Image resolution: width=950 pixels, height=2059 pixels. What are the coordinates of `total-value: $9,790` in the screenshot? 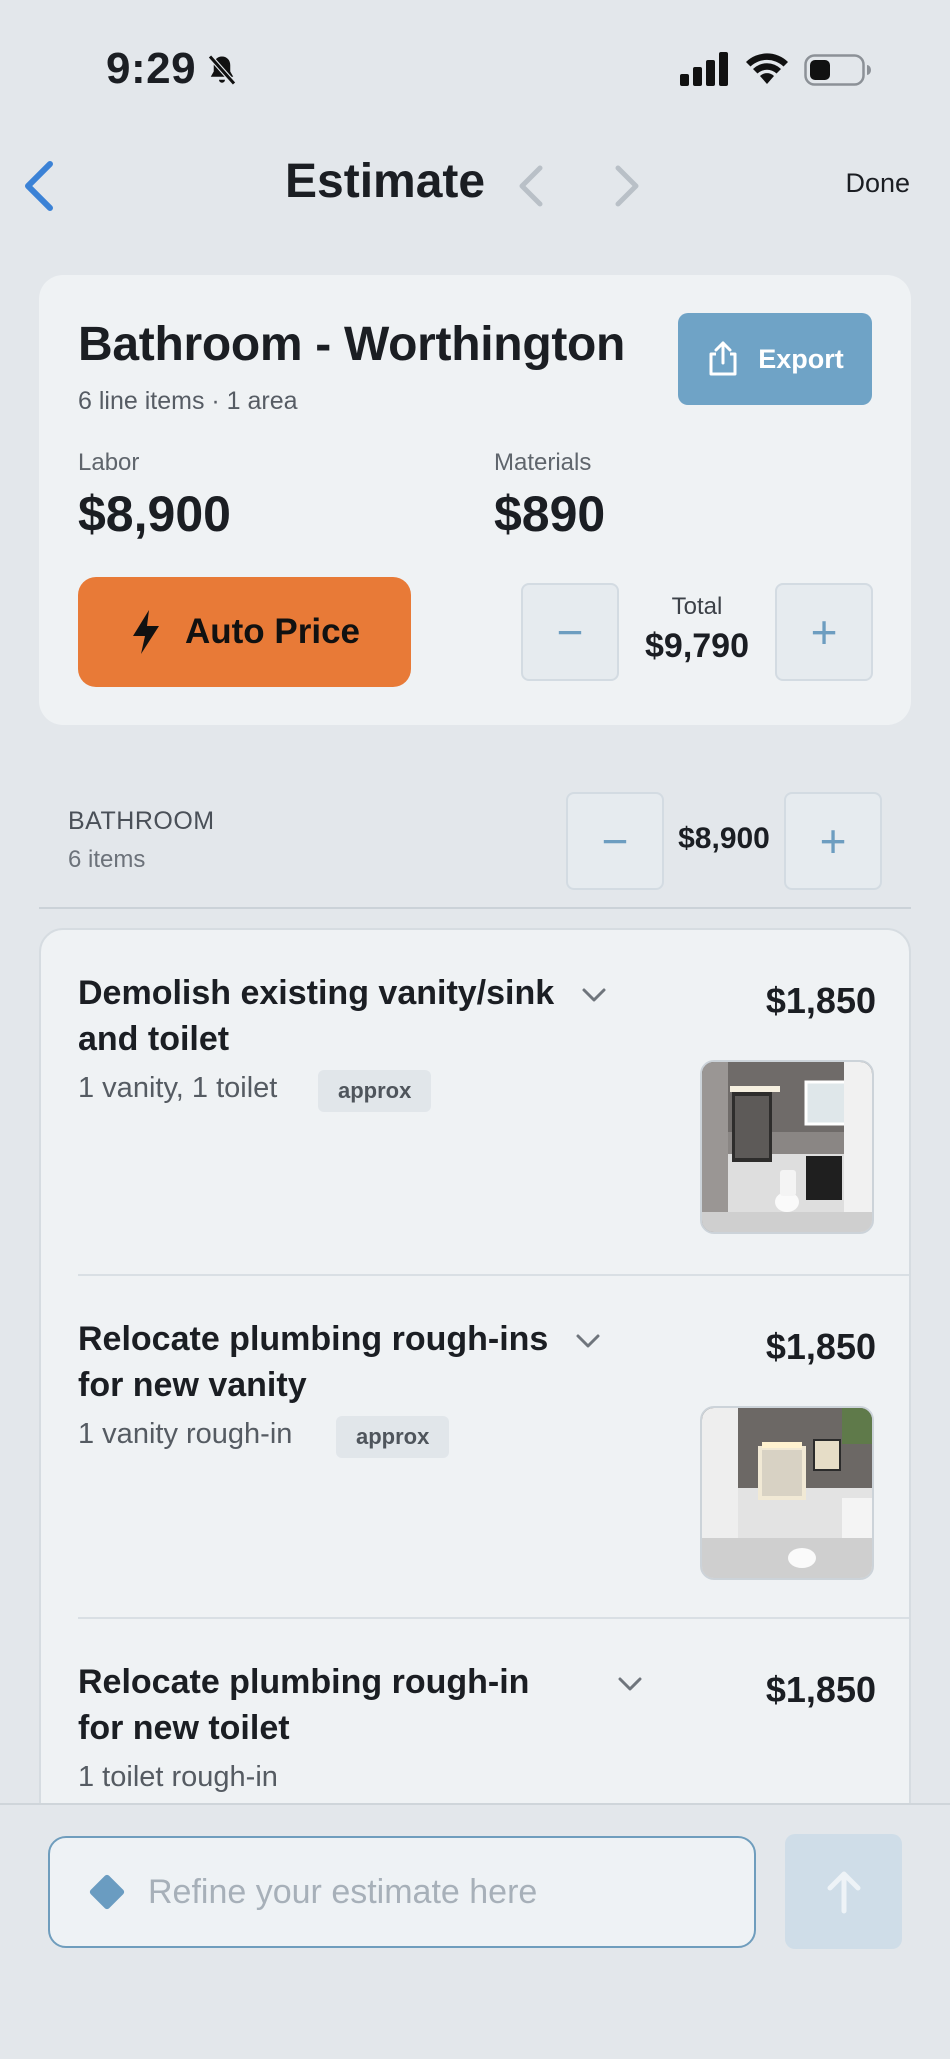 It's located at (697, 646).